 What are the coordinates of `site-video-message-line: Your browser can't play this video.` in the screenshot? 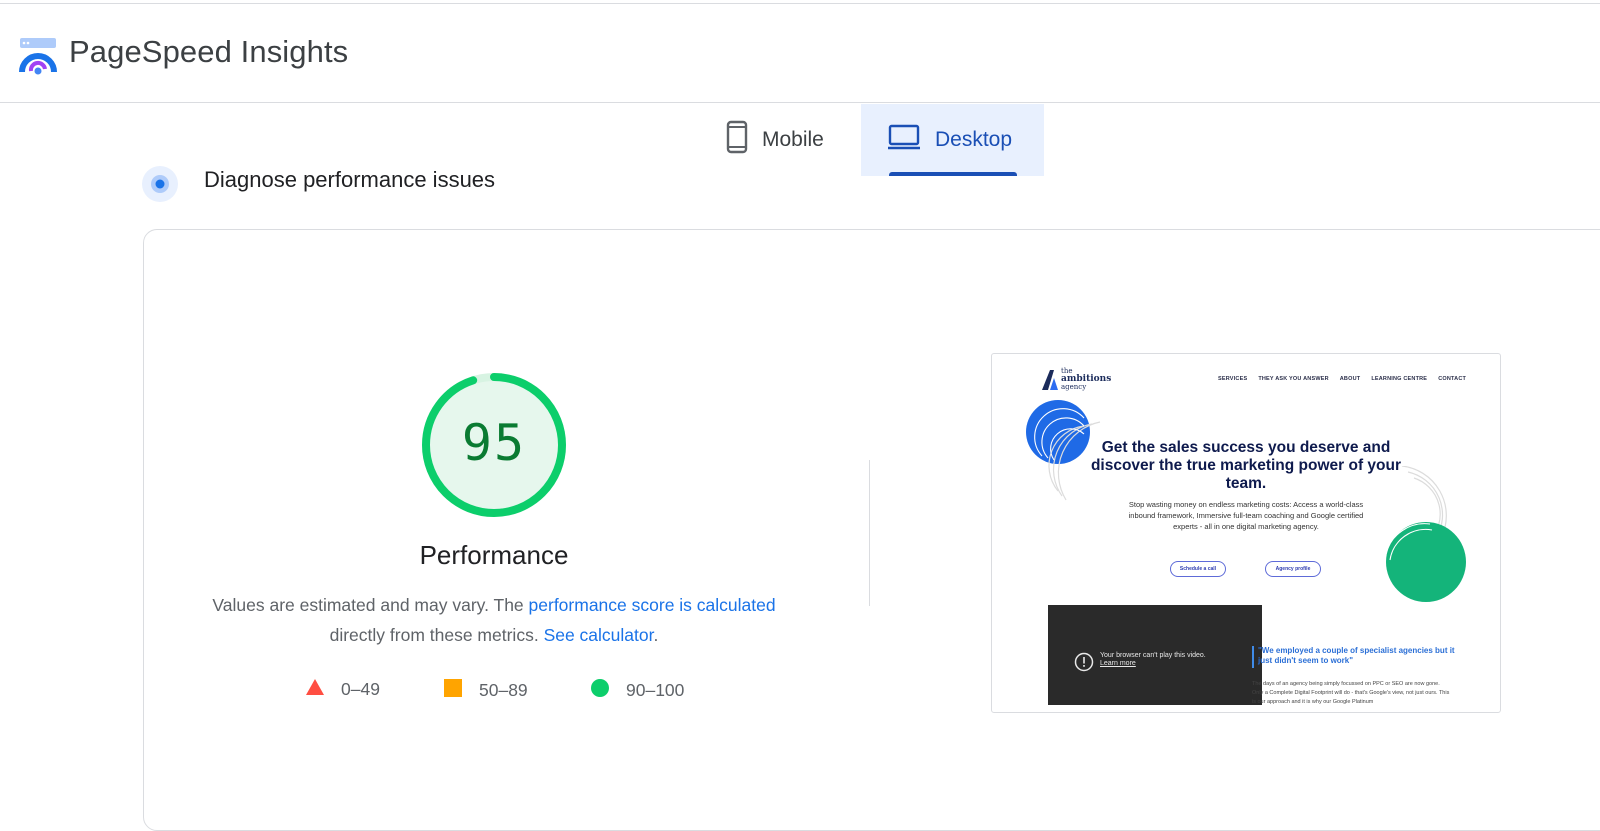 It's located at (1153, 655).